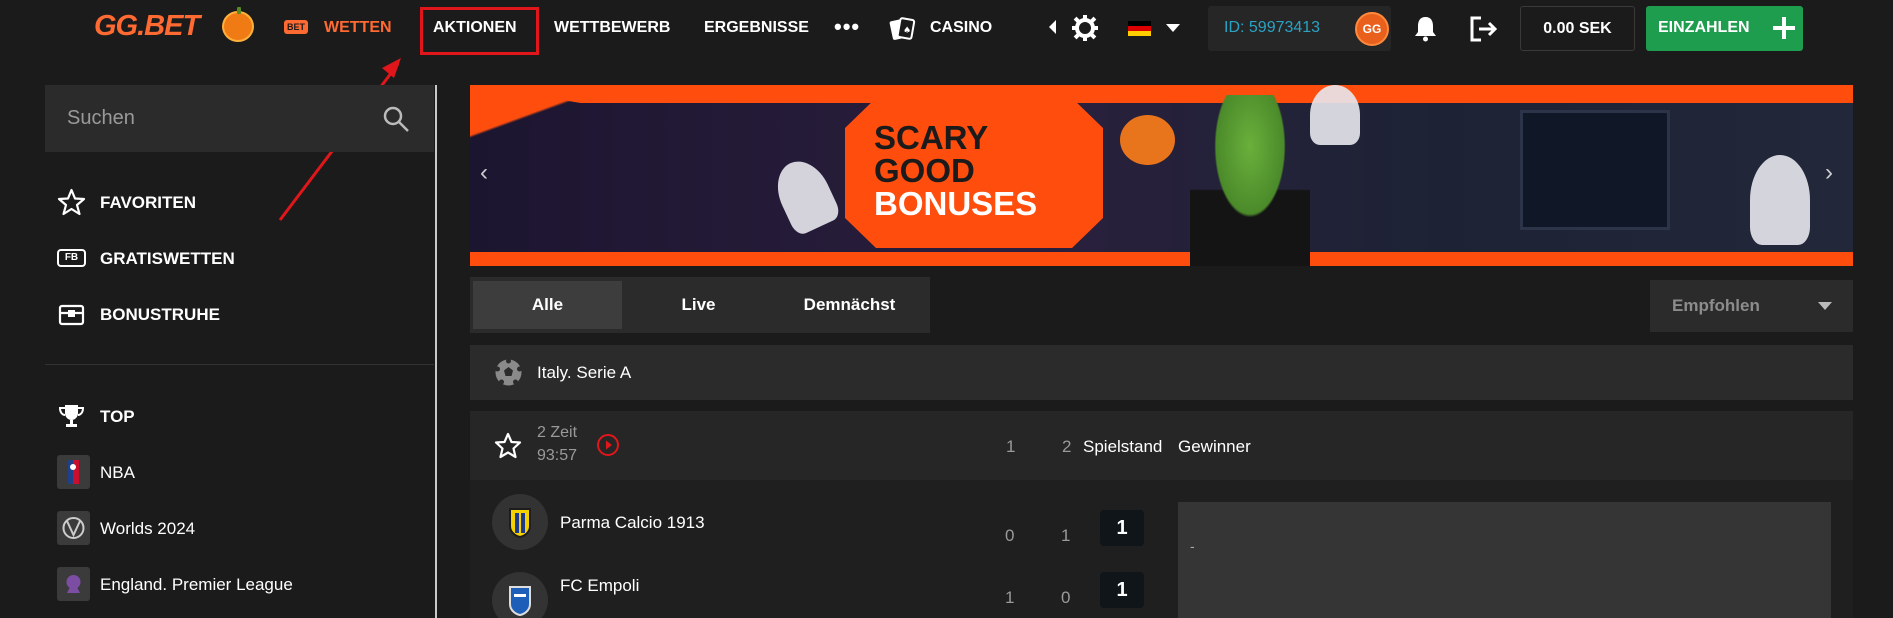 The height and width of the screenshot is (618, 1893). Describe the element at coordinates (1010, 535) in the screenshot. I see `period-score-1: 0` at that location.